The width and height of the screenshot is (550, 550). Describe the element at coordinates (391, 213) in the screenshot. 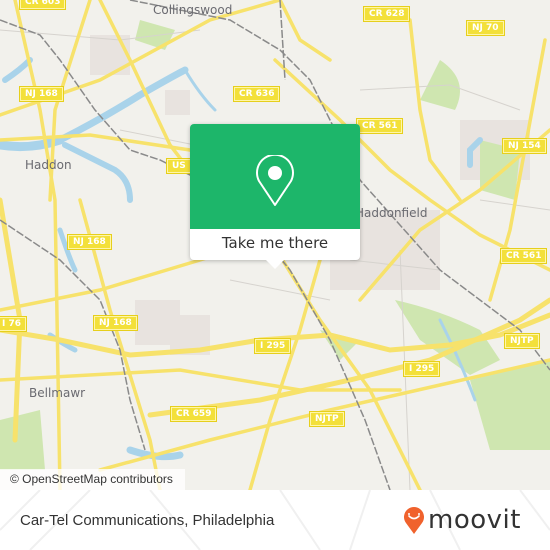

I see `place-label-haddonfield: Haddonfield` at that location.